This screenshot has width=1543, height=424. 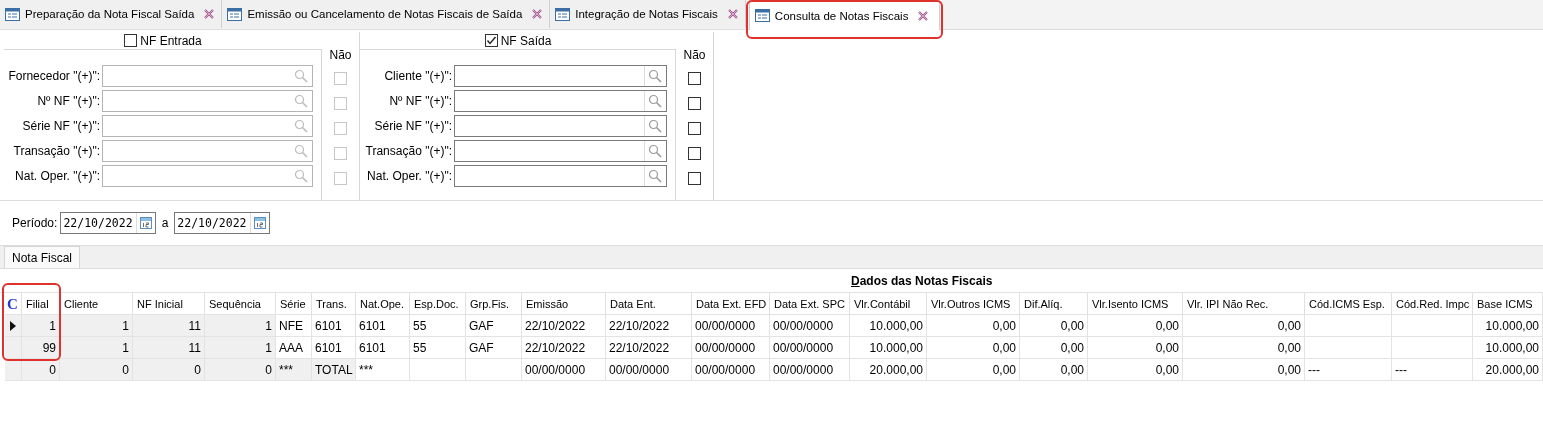 What do you see at coordinates (888, 304) in the screenshot?
I see `column-header: Vlr.Contábil` at bounding box center [888, 304].